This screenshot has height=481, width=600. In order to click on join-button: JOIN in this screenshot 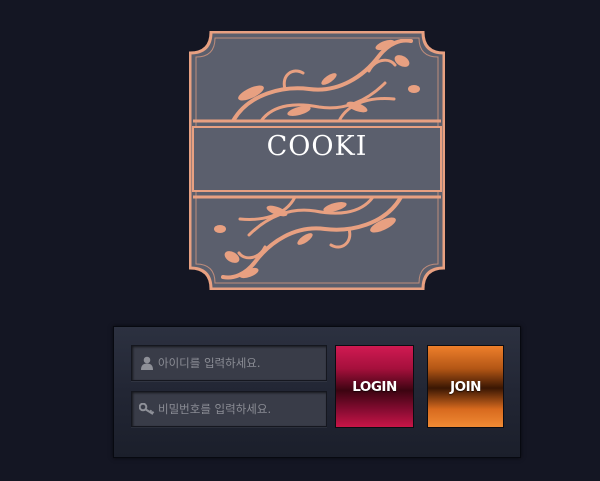, I will do `click(465, 386)`.